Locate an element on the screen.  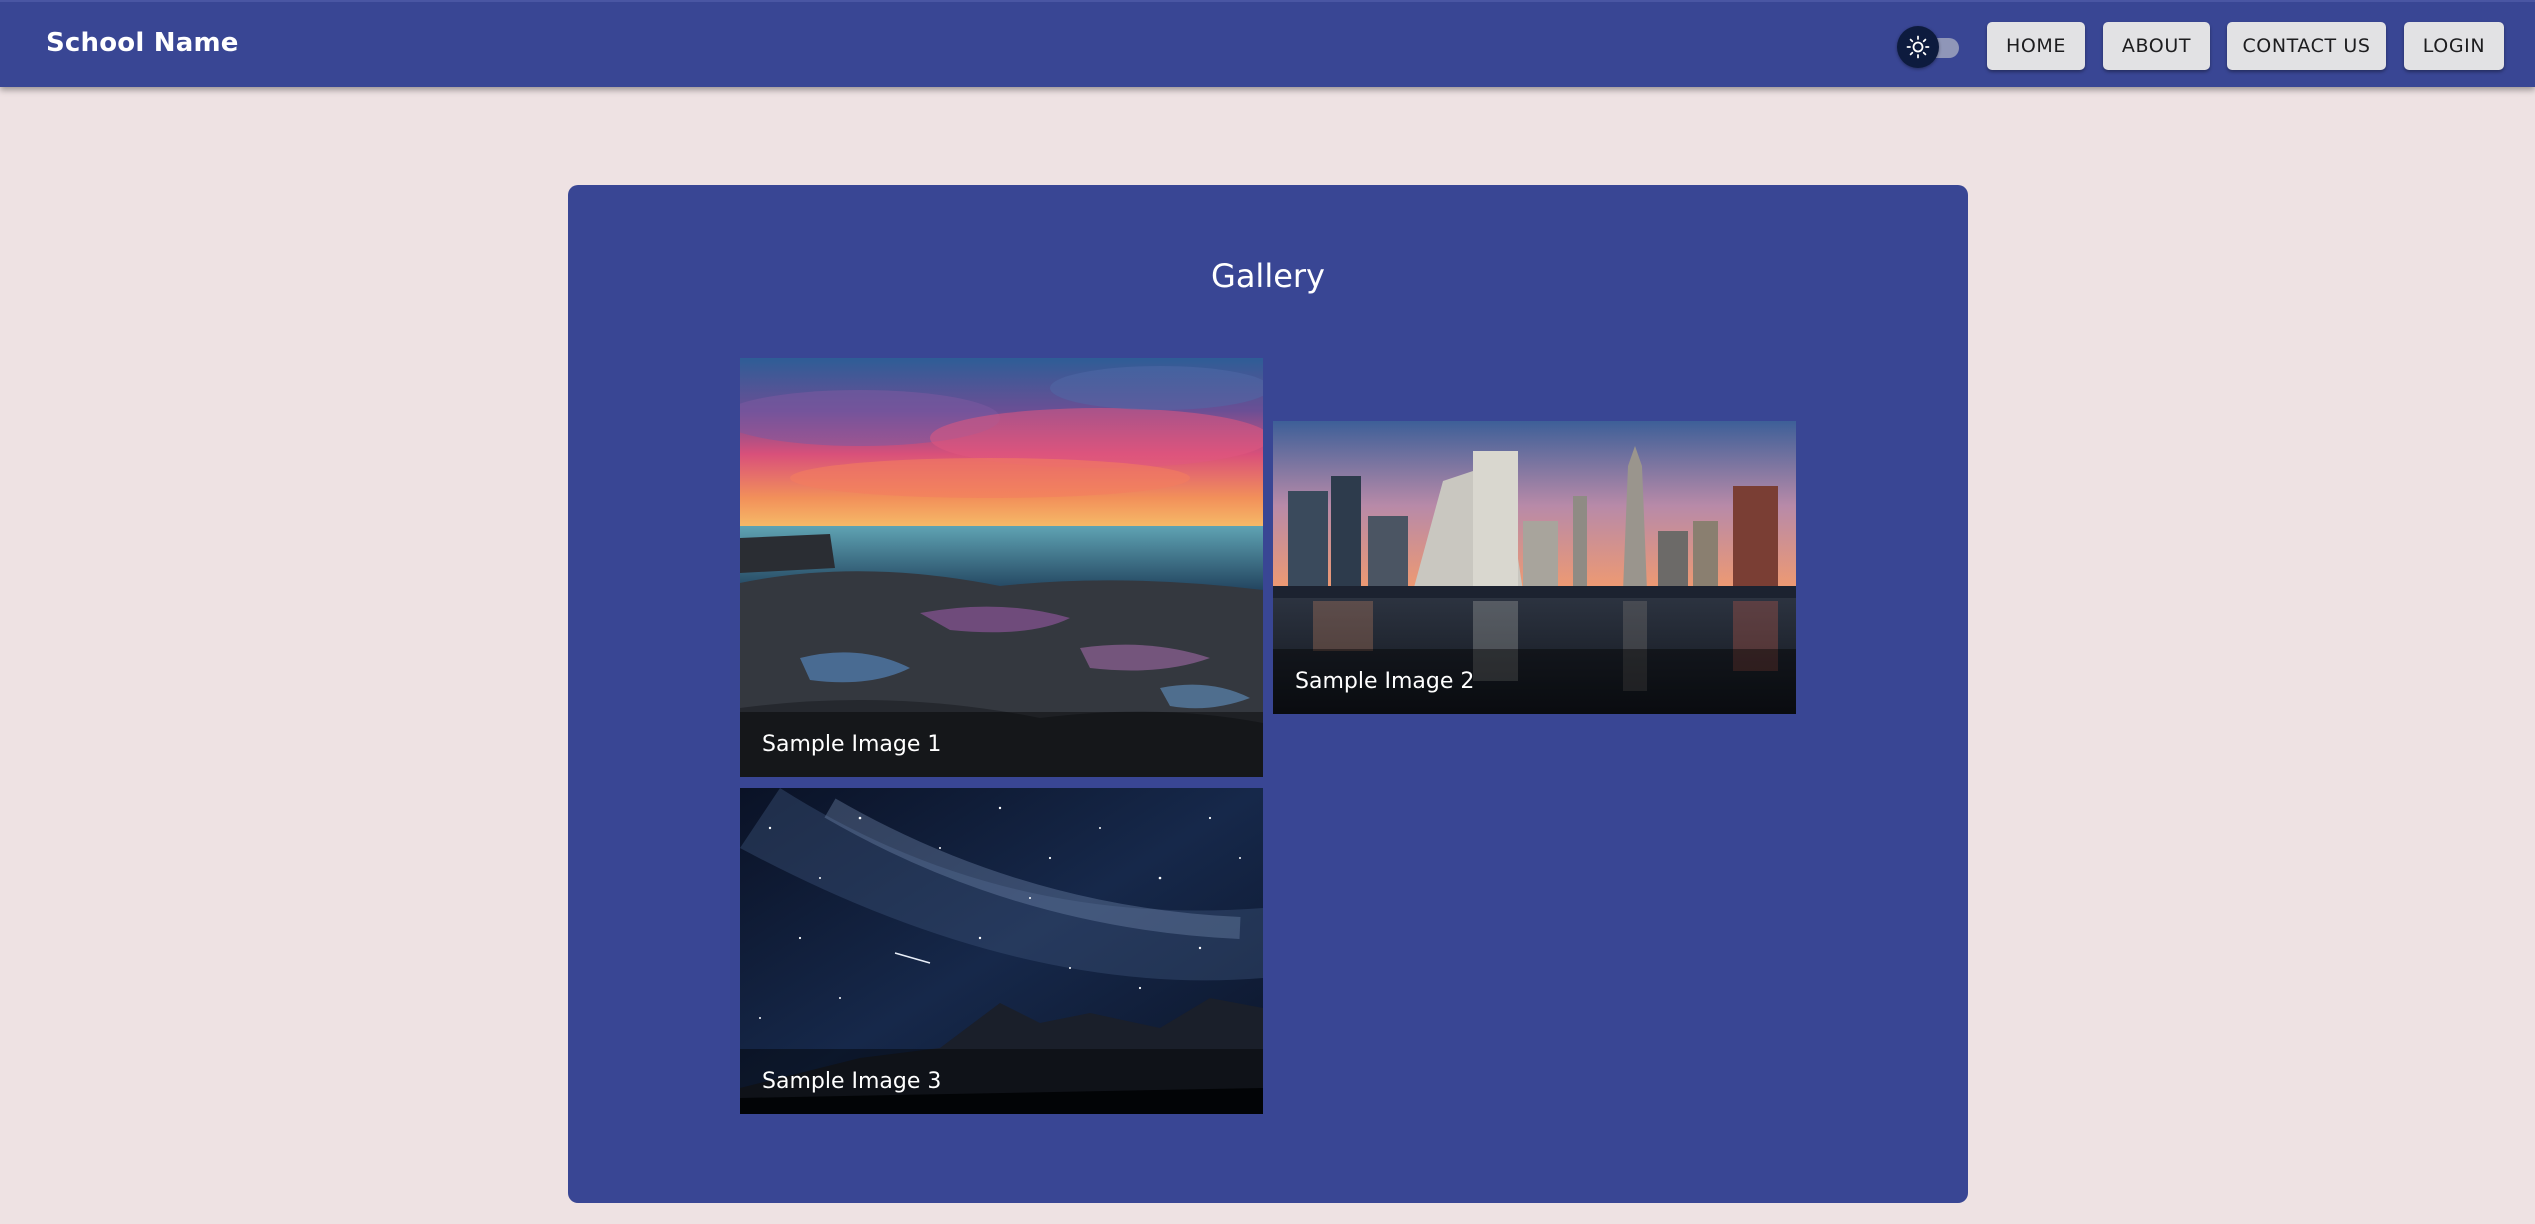
tile-caption: Sample Image 3 is located at coordinates (1001, 1081).